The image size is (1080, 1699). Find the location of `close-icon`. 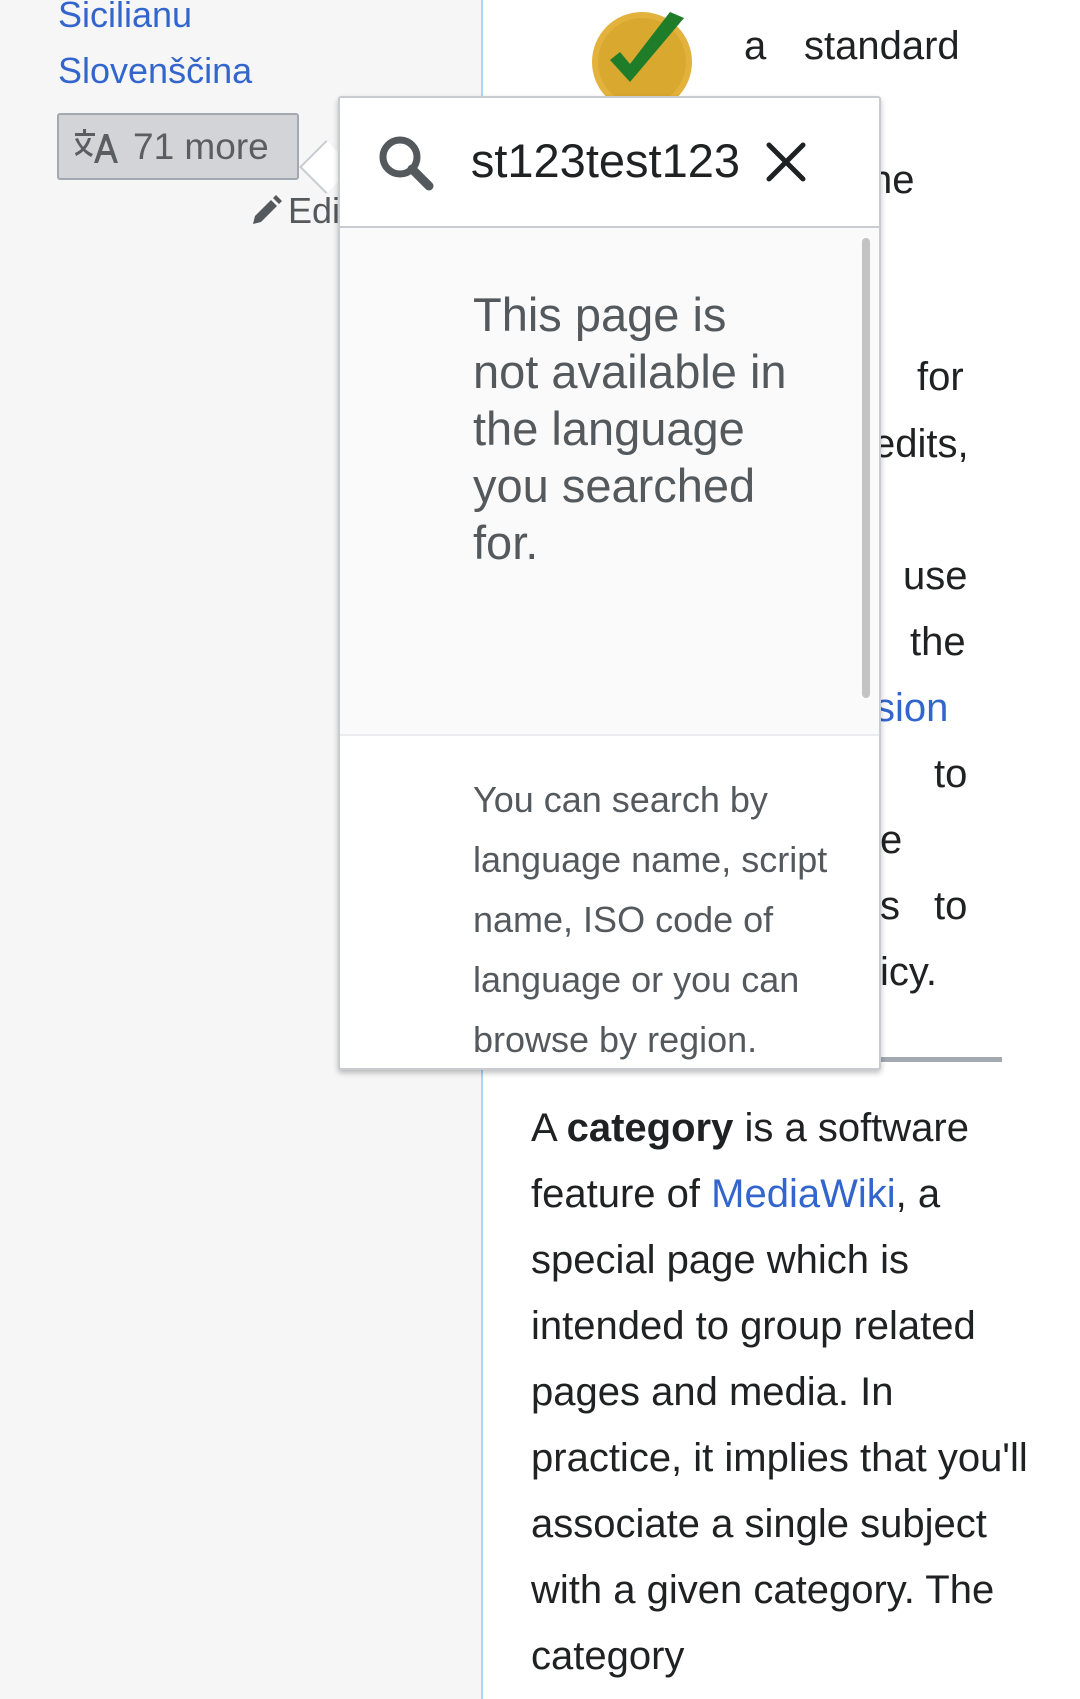

close-icon is located at coordinates (786, 162).